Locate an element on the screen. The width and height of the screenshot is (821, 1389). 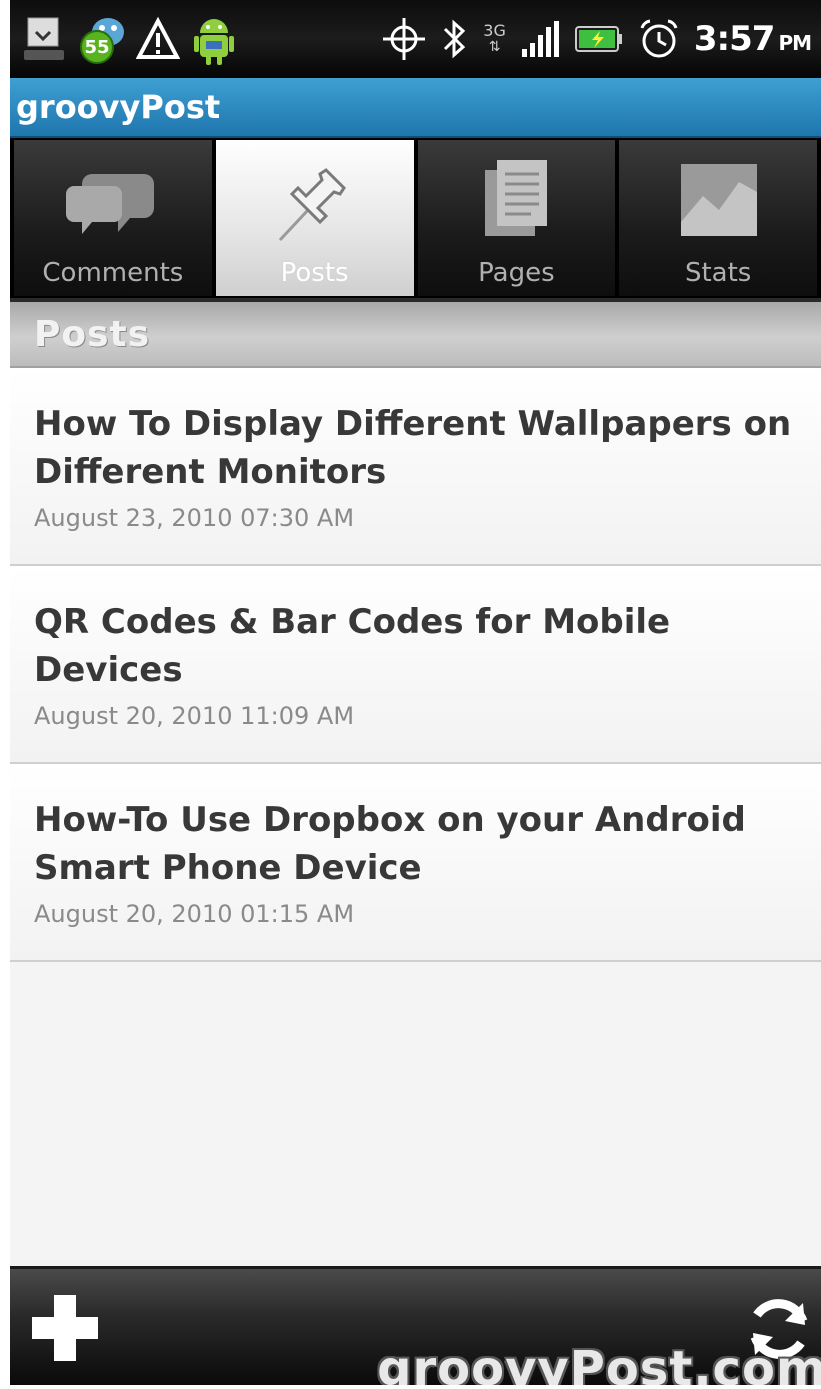
status-bar: 55 3G ⇅ 3:57 PM is located at coordinates (415, 39).